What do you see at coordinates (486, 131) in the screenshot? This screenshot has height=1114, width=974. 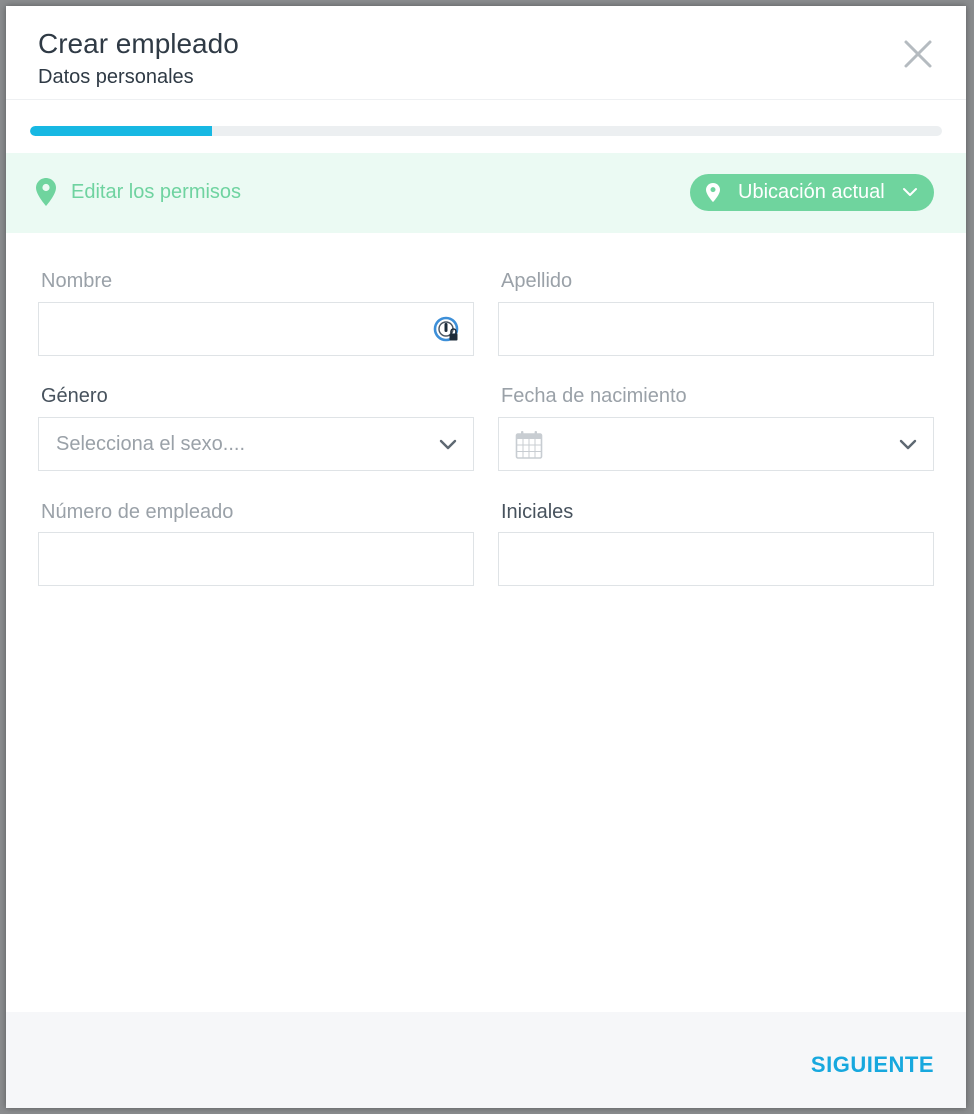 I see `progress-bar` at bounding box center [486, 131].